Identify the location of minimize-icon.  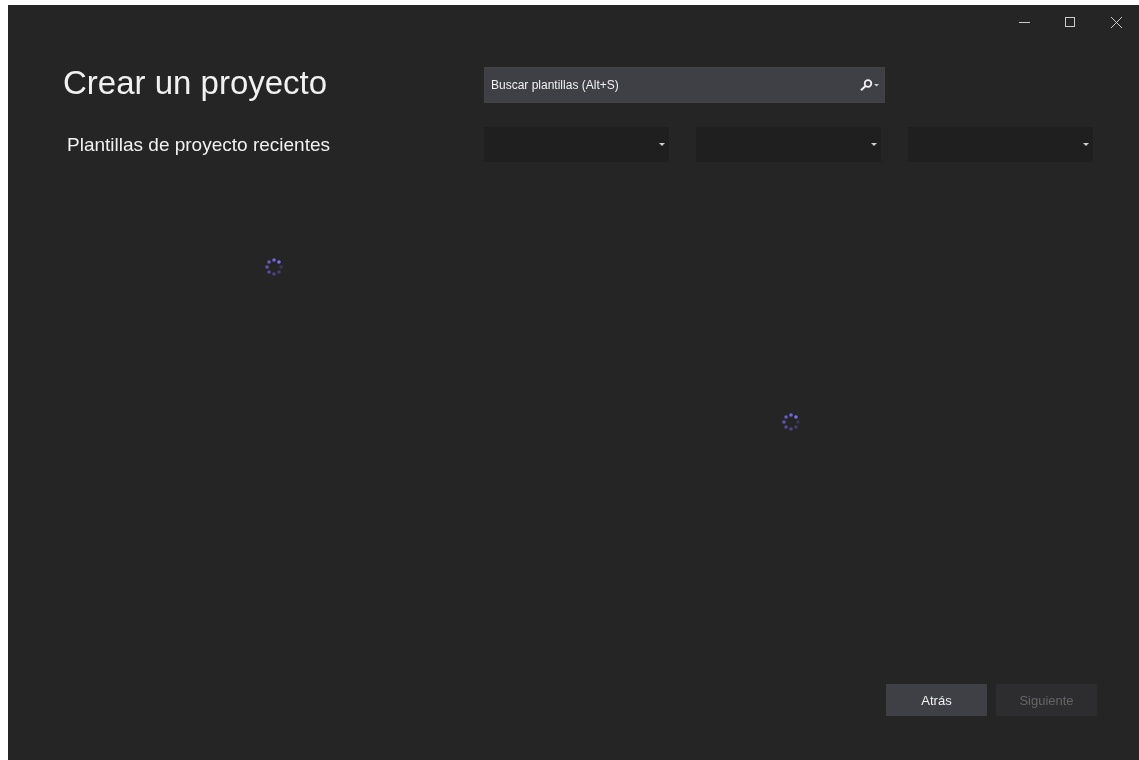
(1024, 22).